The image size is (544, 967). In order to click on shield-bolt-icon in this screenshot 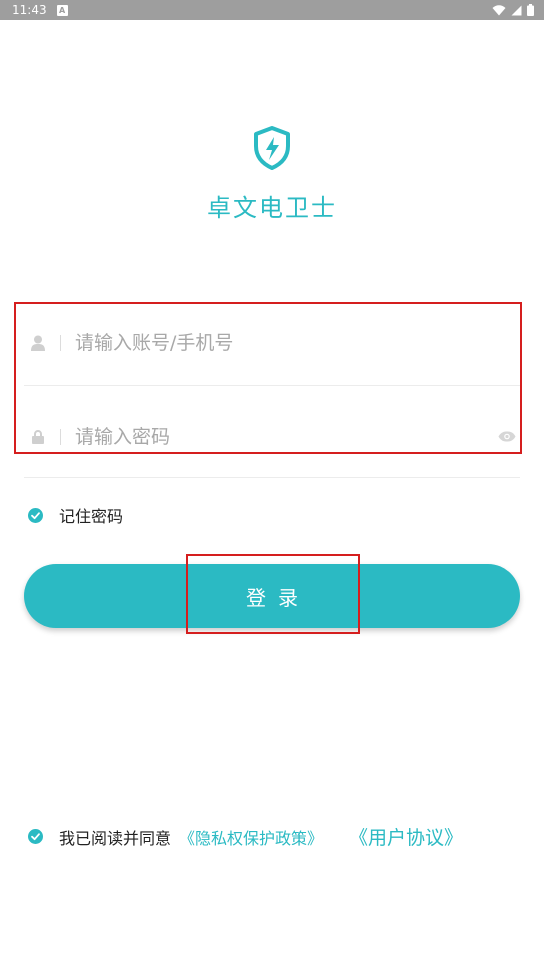, I will do `click(272, 148)`.